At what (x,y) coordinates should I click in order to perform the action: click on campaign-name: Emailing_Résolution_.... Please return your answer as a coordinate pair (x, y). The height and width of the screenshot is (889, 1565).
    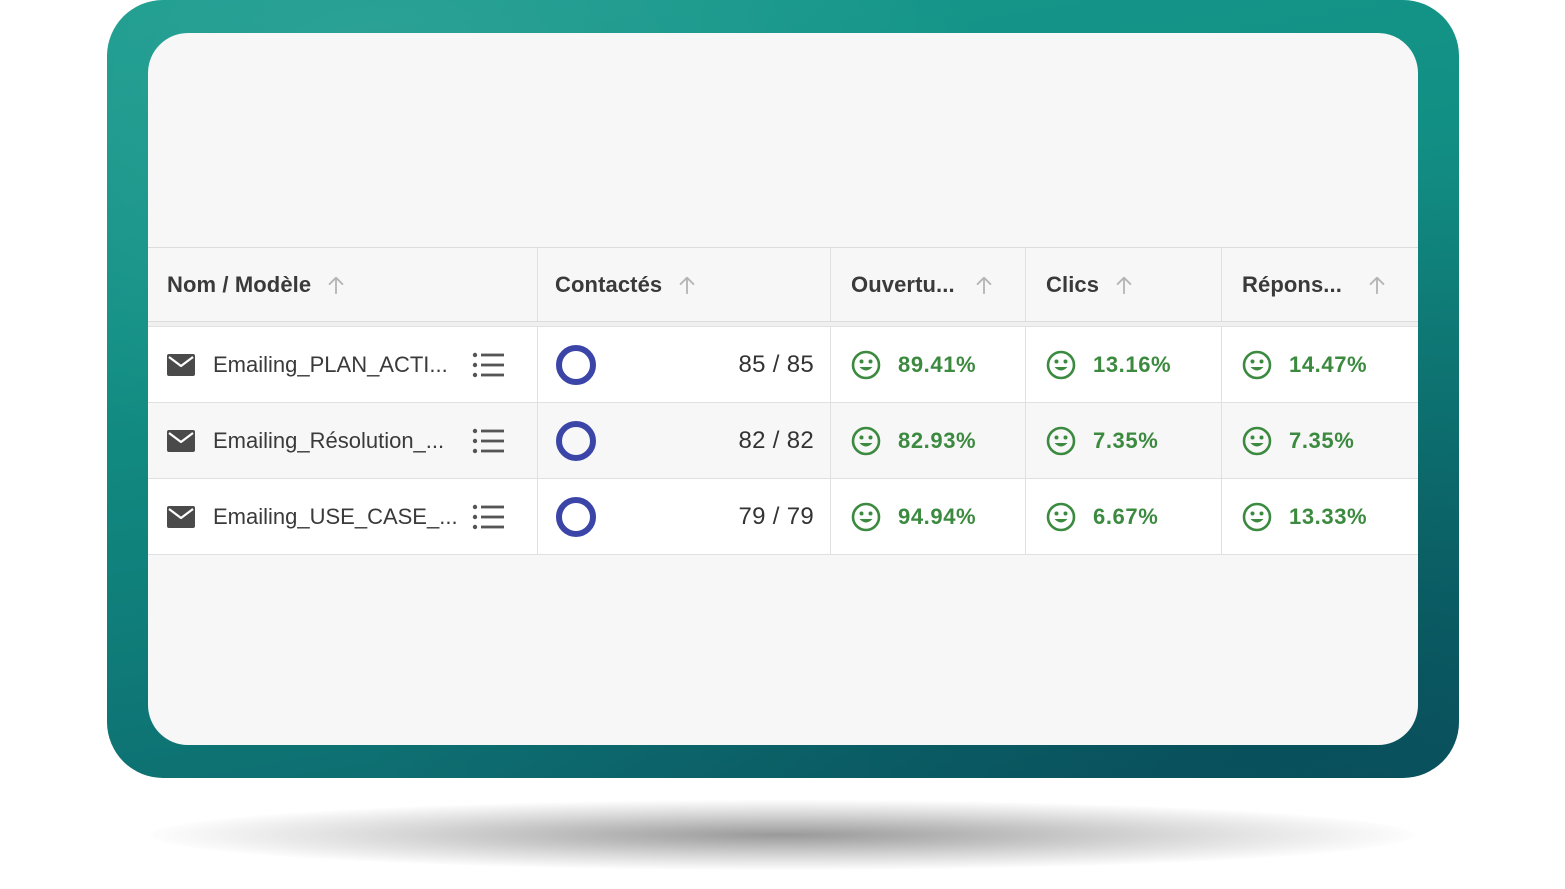
    Looking at the image, I should click on (335, 441).